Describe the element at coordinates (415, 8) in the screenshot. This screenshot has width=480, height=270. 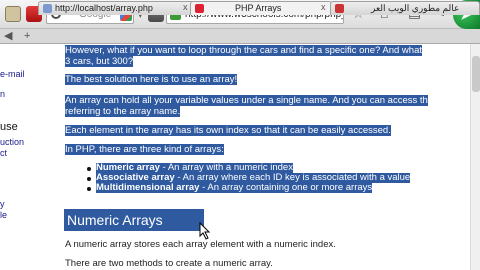
I see `tab-label: عالم مطوري الويب العر` at that location.